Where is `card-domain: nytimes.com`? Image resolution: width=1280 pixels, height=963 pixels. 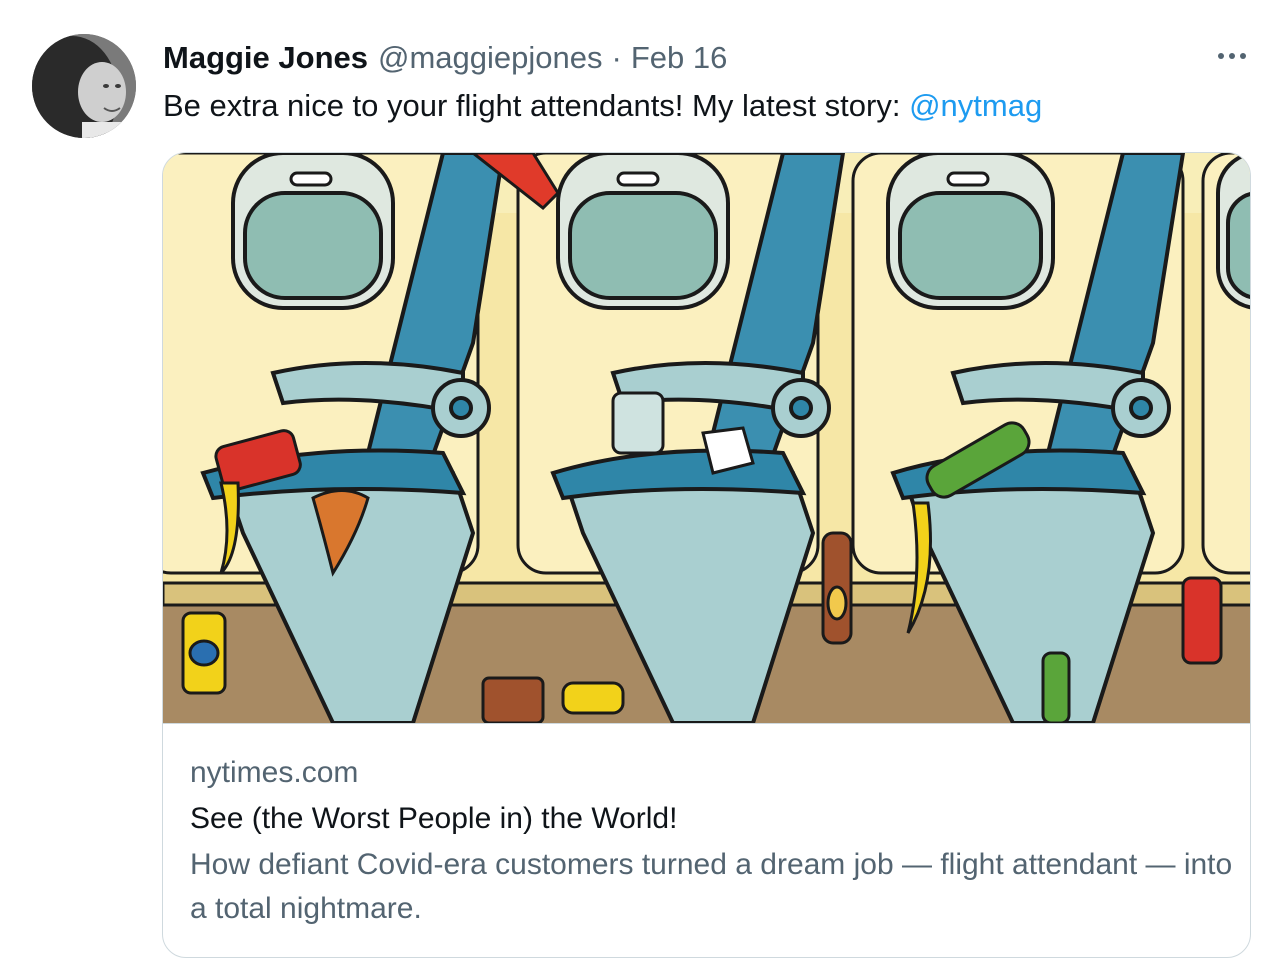
card-domain: nytimes.com is located at coordinates (274, 772).